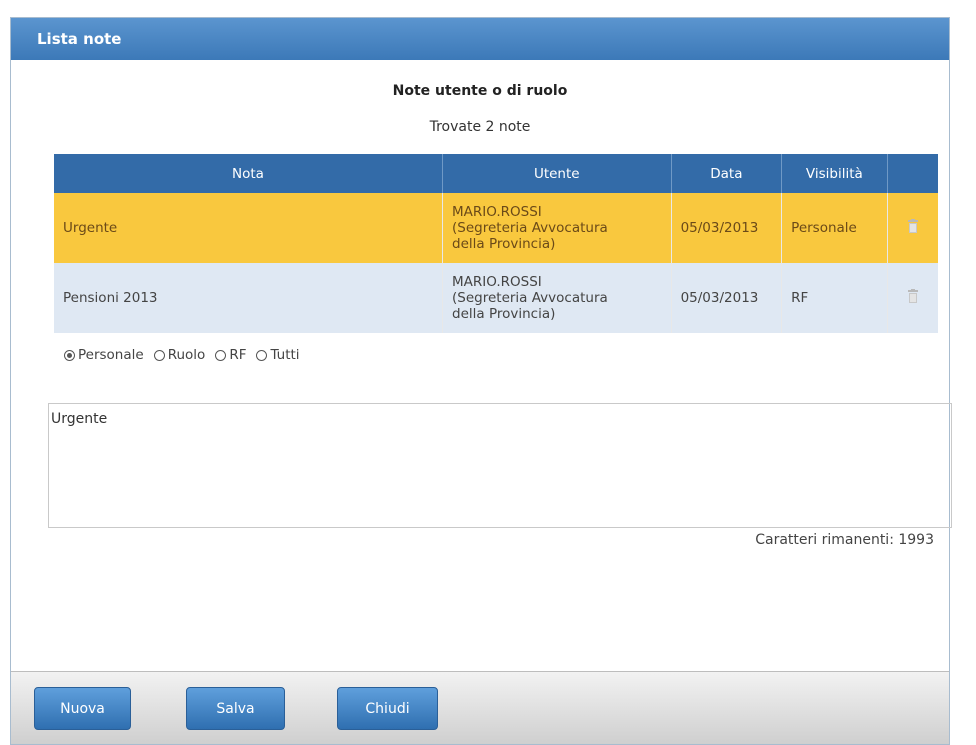 Image resolution: width=976 pixels, height=745 pixels. I want to click on new-button: Nuova, so click(82, 708).